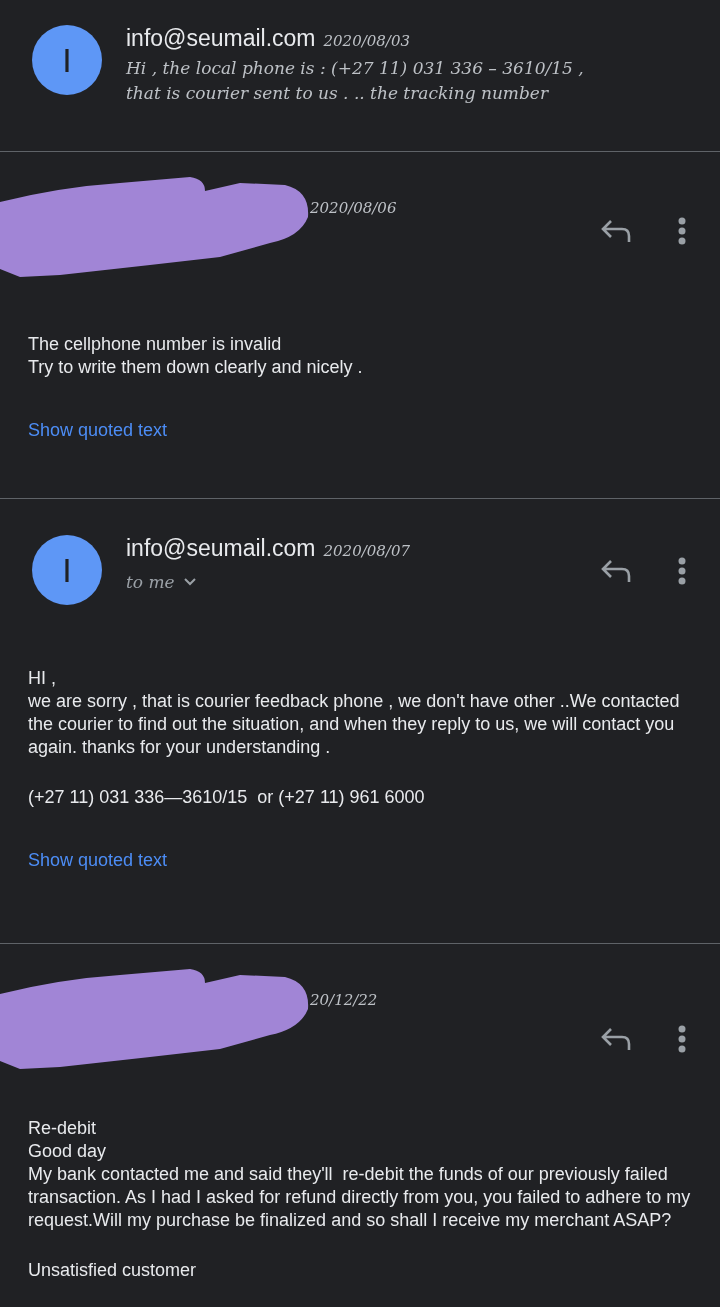 The width and height of the screenshot is (720, 1307). Describe the element at coordinates (353, 208) in the screenshot. I see `message-date: 2020/08/06` at that location.